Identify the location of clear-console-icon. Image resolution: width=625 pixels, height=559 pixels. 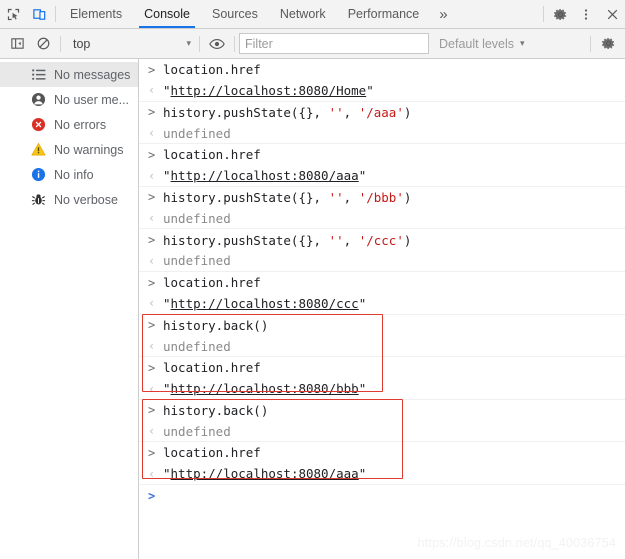
(43, 44).